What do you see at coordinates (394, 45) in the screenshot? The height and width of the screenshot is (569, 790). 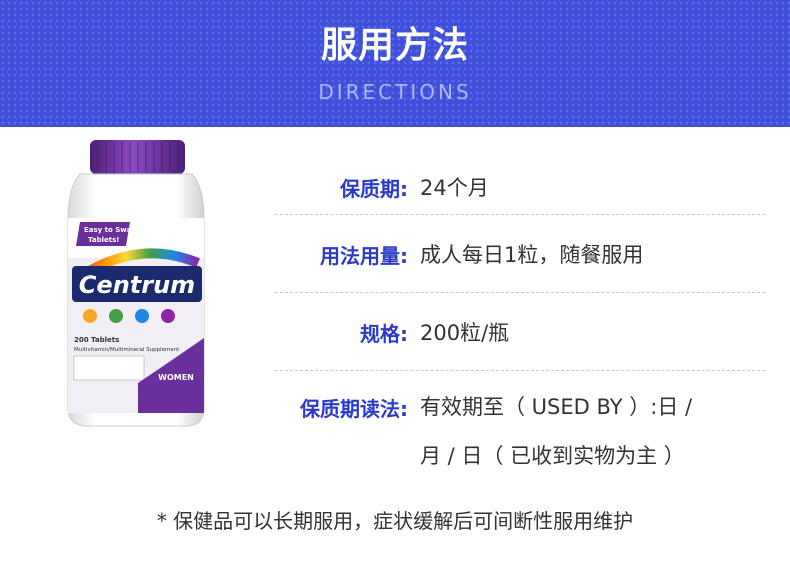 I see `page-title: 服用方法` at bounding box center [394, 45].